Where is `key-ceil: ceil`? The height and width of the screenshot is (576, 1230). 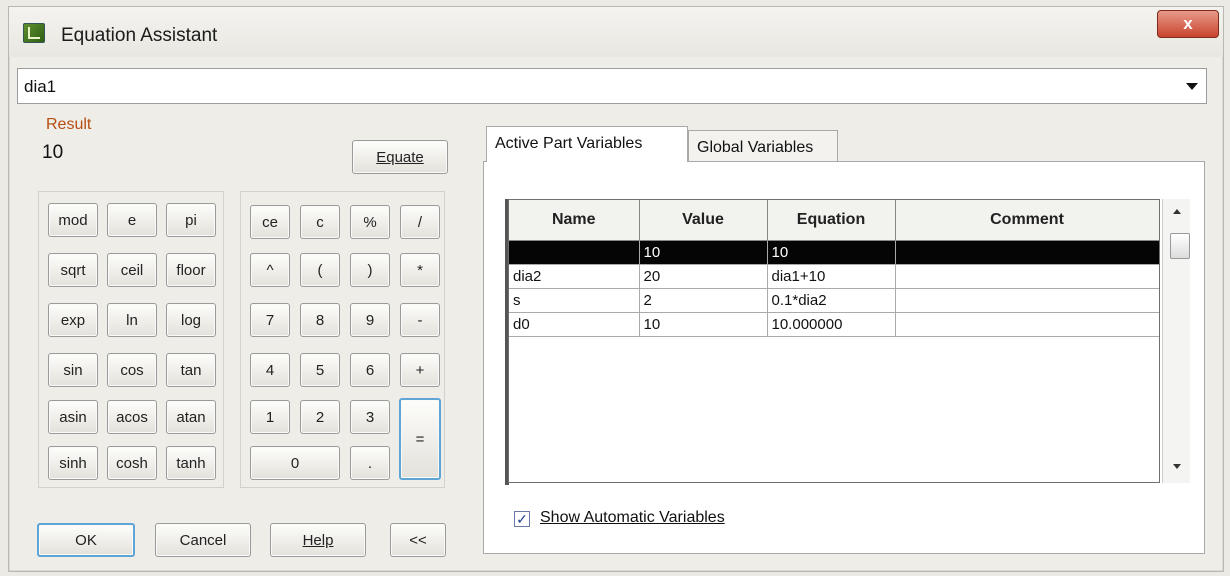
key-ceil: ceil is located at coordinates (132, 270).